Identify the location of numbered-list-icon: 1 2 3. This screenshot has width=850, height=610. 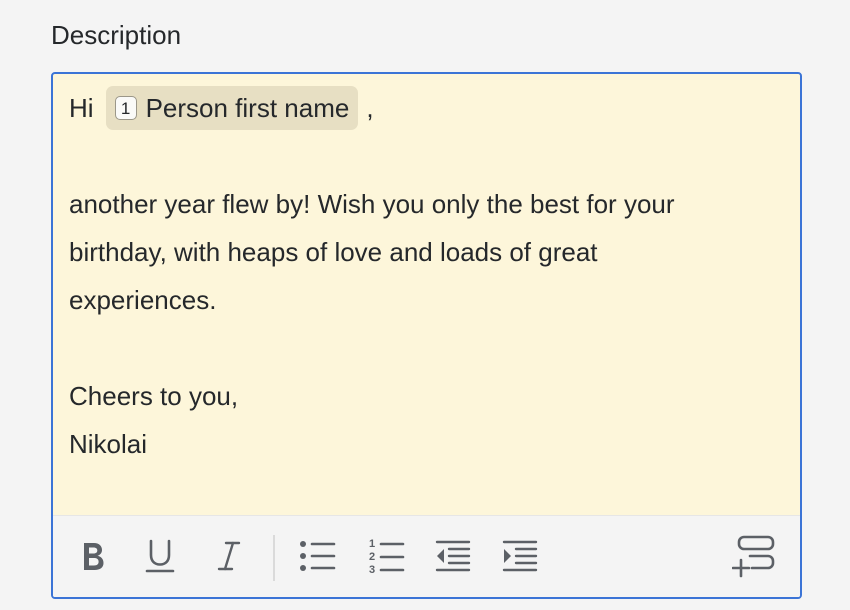
(386, 556).